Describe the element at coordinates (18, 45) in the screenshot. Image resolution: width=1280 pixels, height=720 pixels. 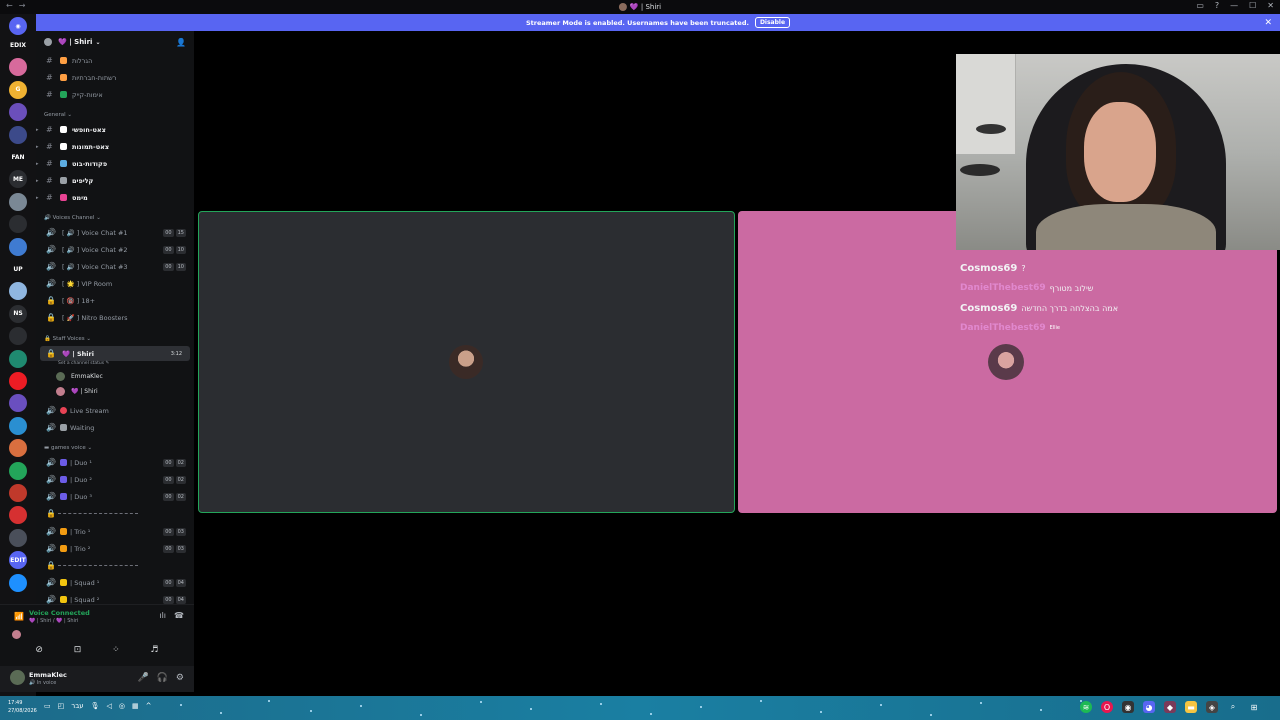
I see `server-icon: EDIX` at that location.